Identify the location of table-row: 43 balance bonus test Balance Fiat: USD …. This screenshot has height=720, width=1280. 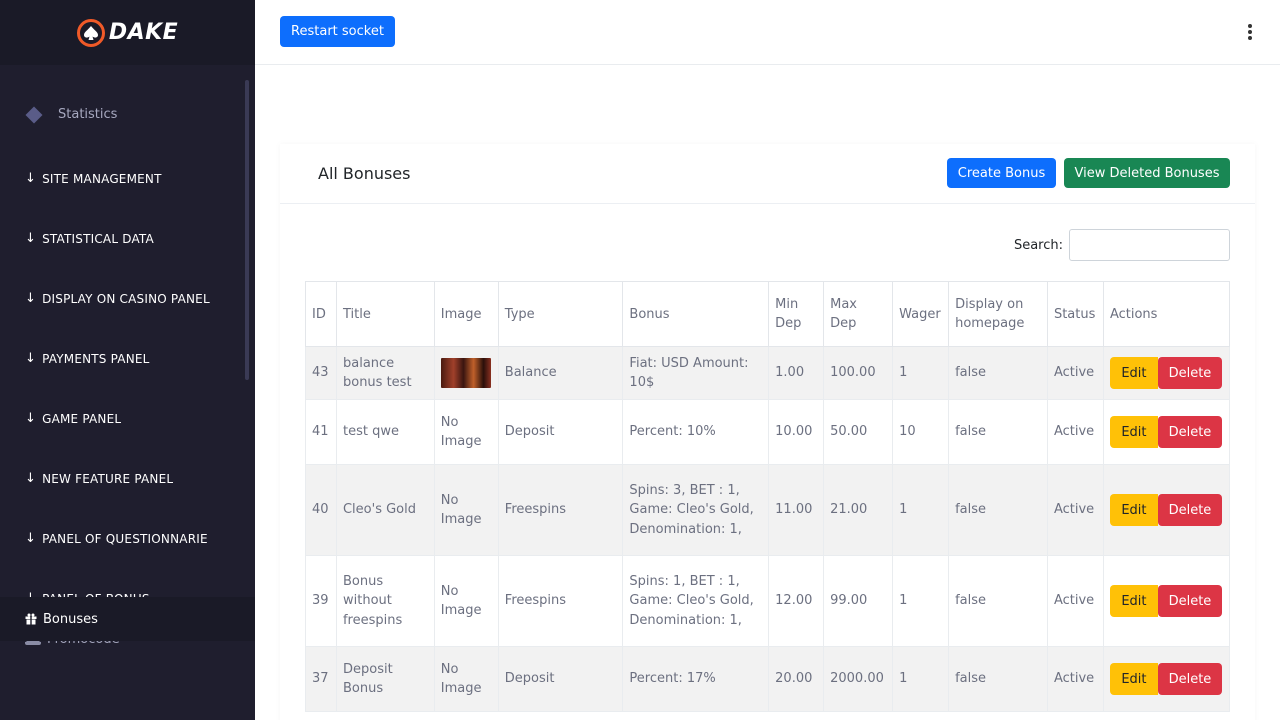
(768, 373).